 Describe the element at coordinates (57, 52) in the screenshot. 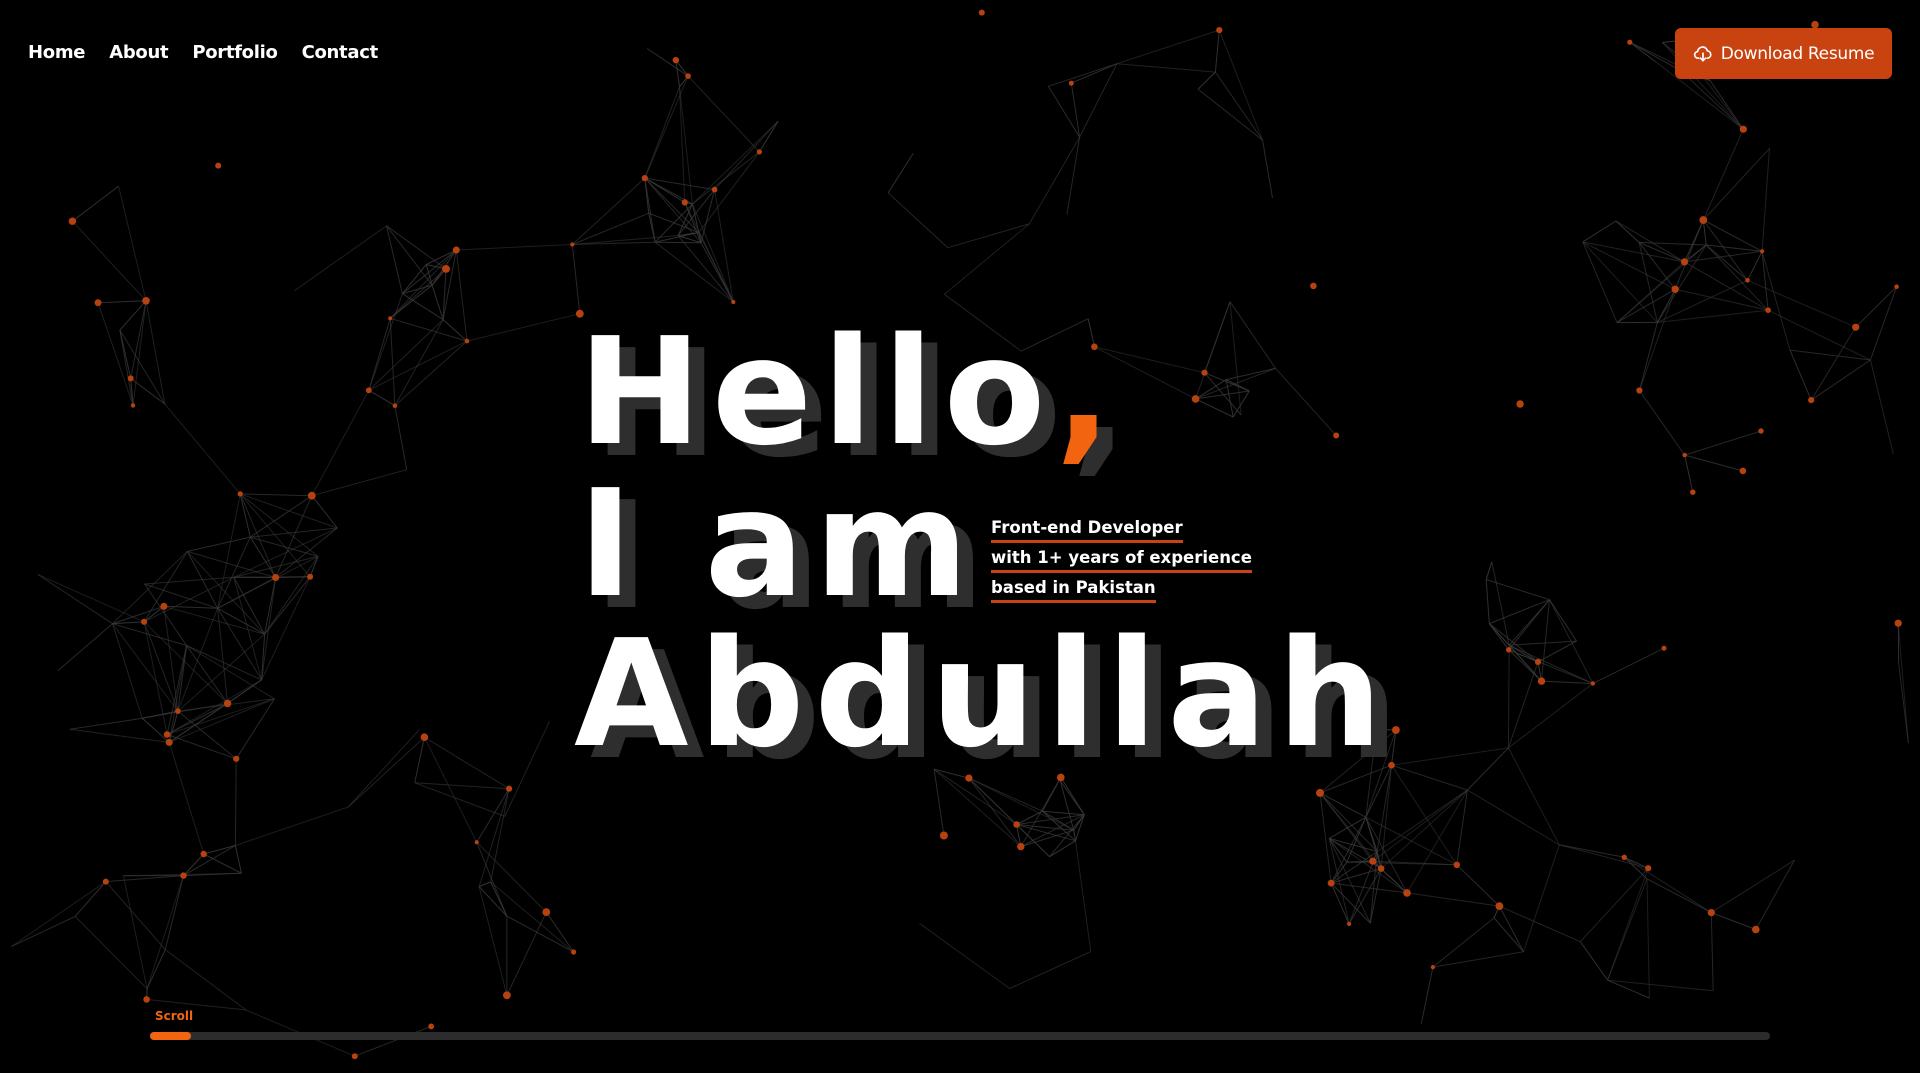

I see `nav-link-home: Home` at that location.